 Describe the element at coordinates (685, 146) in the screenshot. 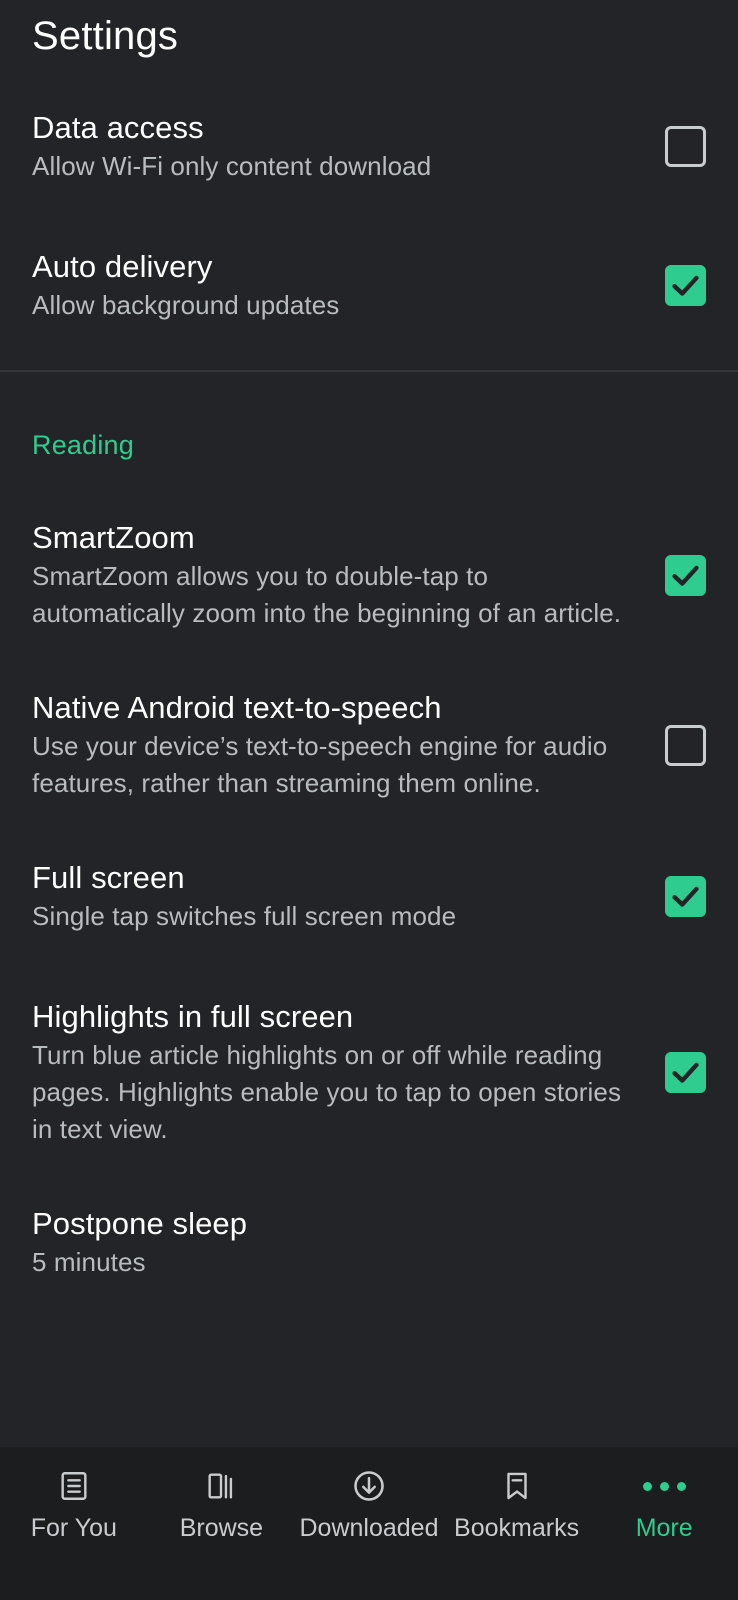

I see `checkbox-data-access` at that location.